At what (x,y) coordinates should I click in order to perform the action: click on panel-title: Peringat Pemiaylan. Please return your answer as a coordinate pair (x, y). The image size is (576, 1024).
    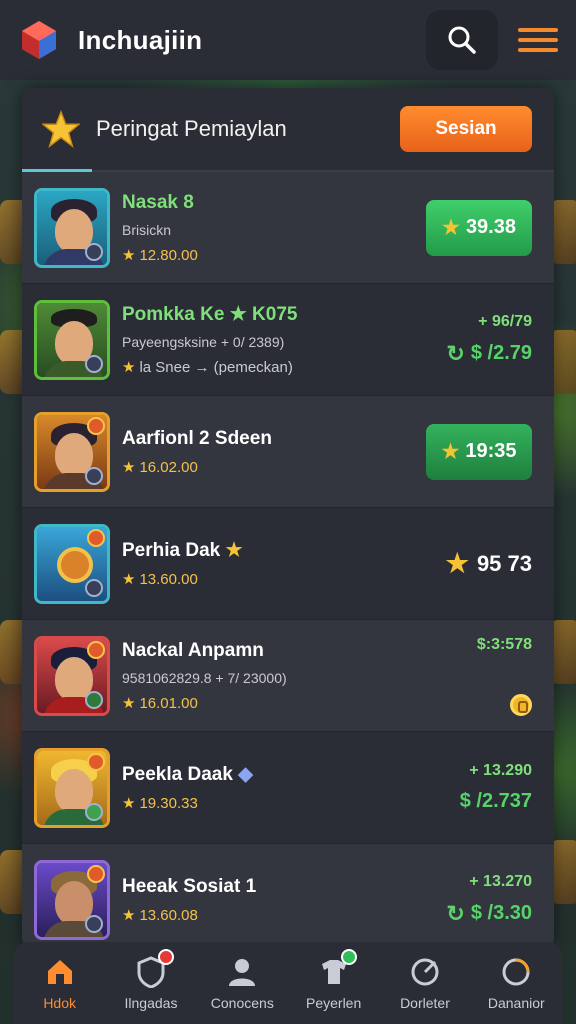
    Looking at the image, I should click on (191, 128).